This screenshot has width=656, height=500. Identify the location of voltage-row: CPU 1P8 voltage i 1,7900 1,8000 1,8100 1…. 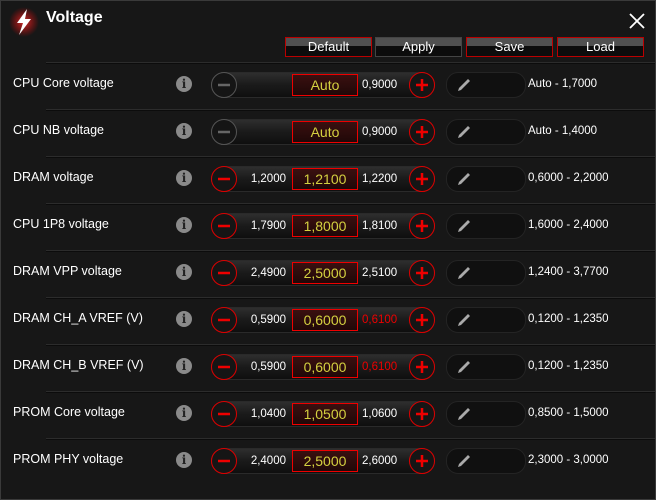
(328, 226).